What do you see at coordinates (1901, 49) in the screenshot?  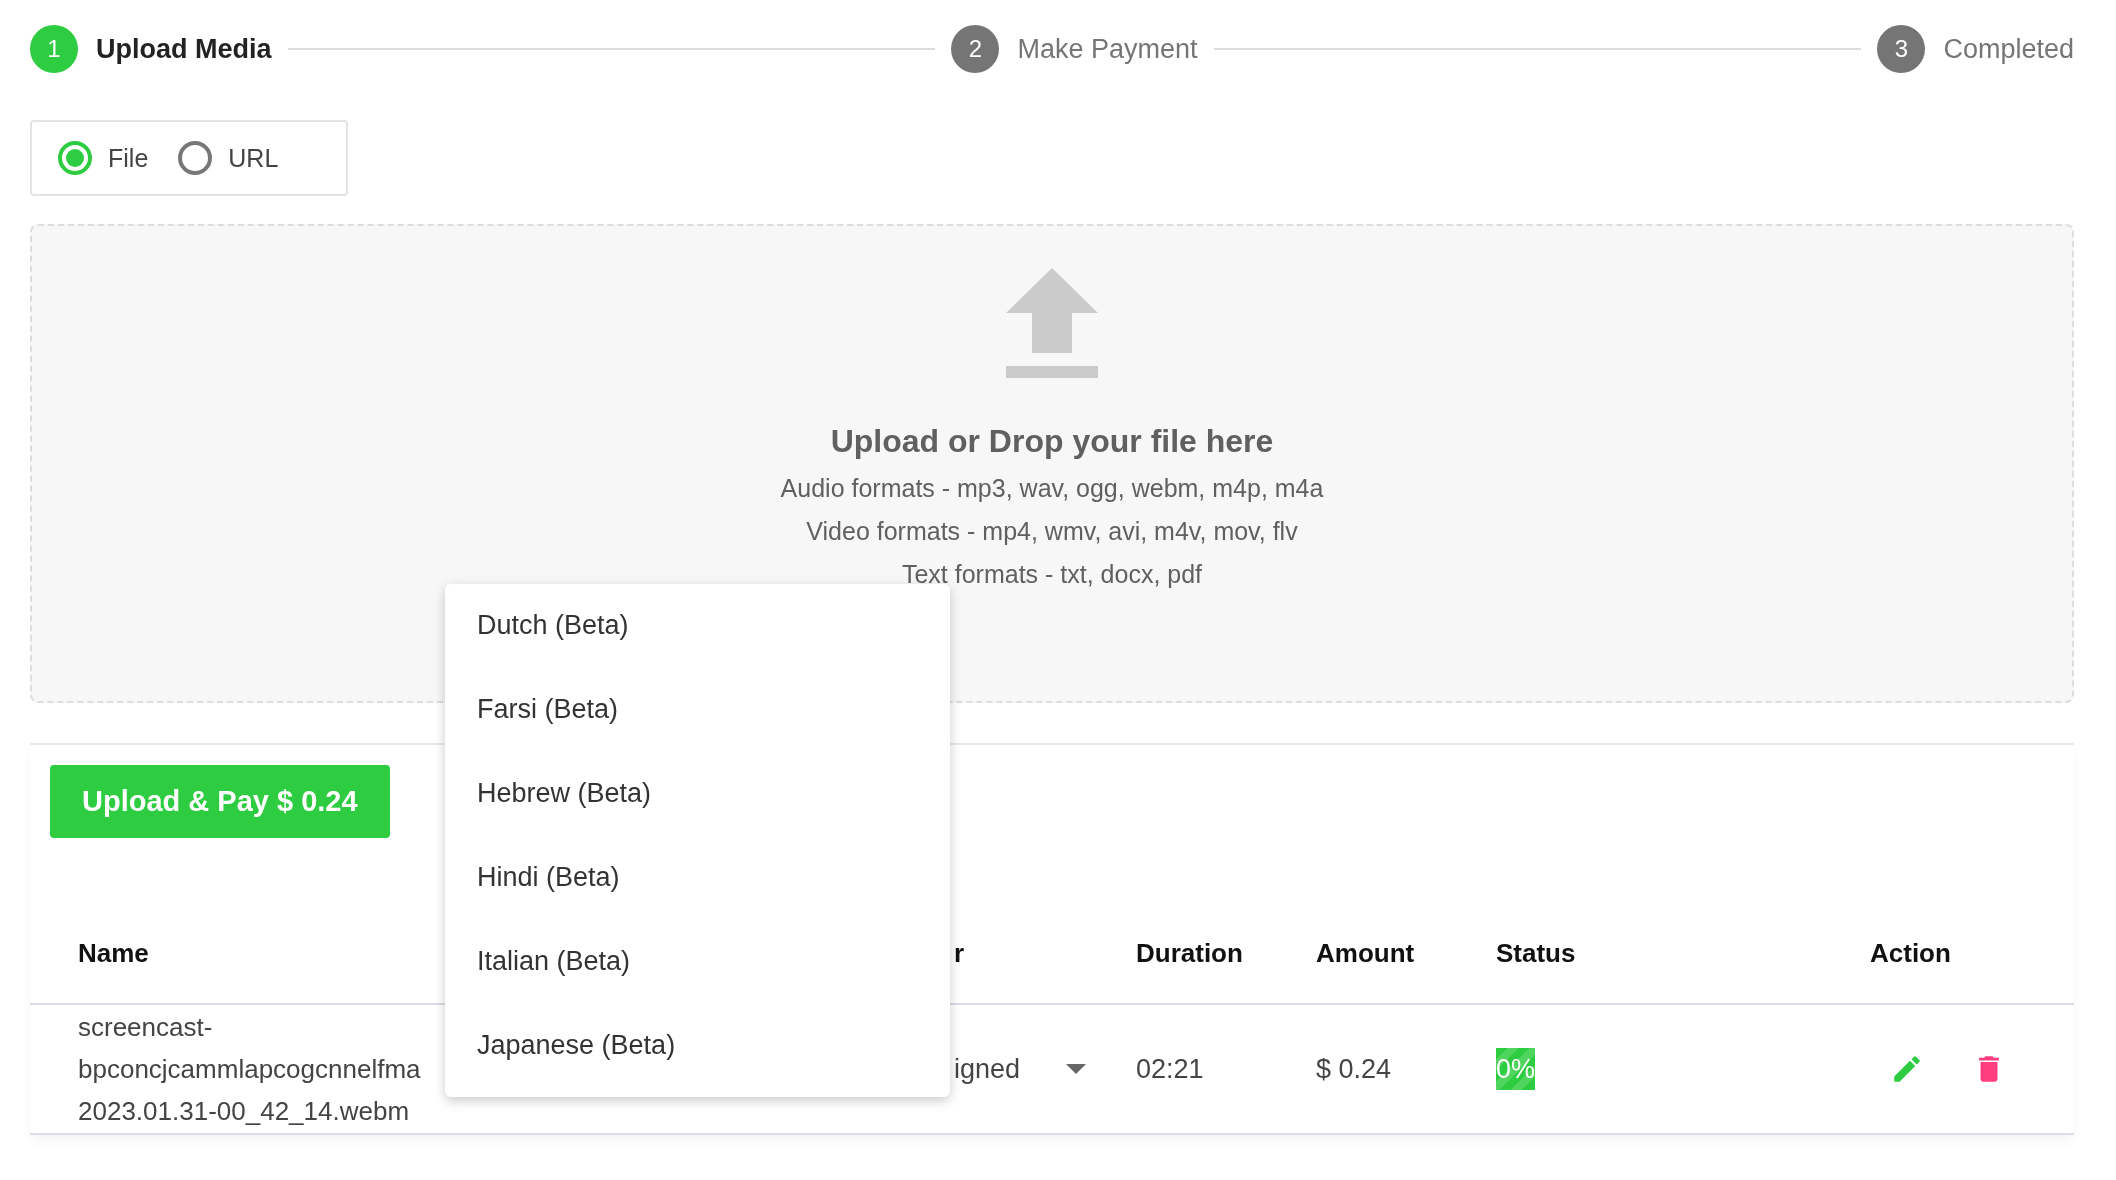 I see `step-number: 3` at bounding box center [1901, 49].